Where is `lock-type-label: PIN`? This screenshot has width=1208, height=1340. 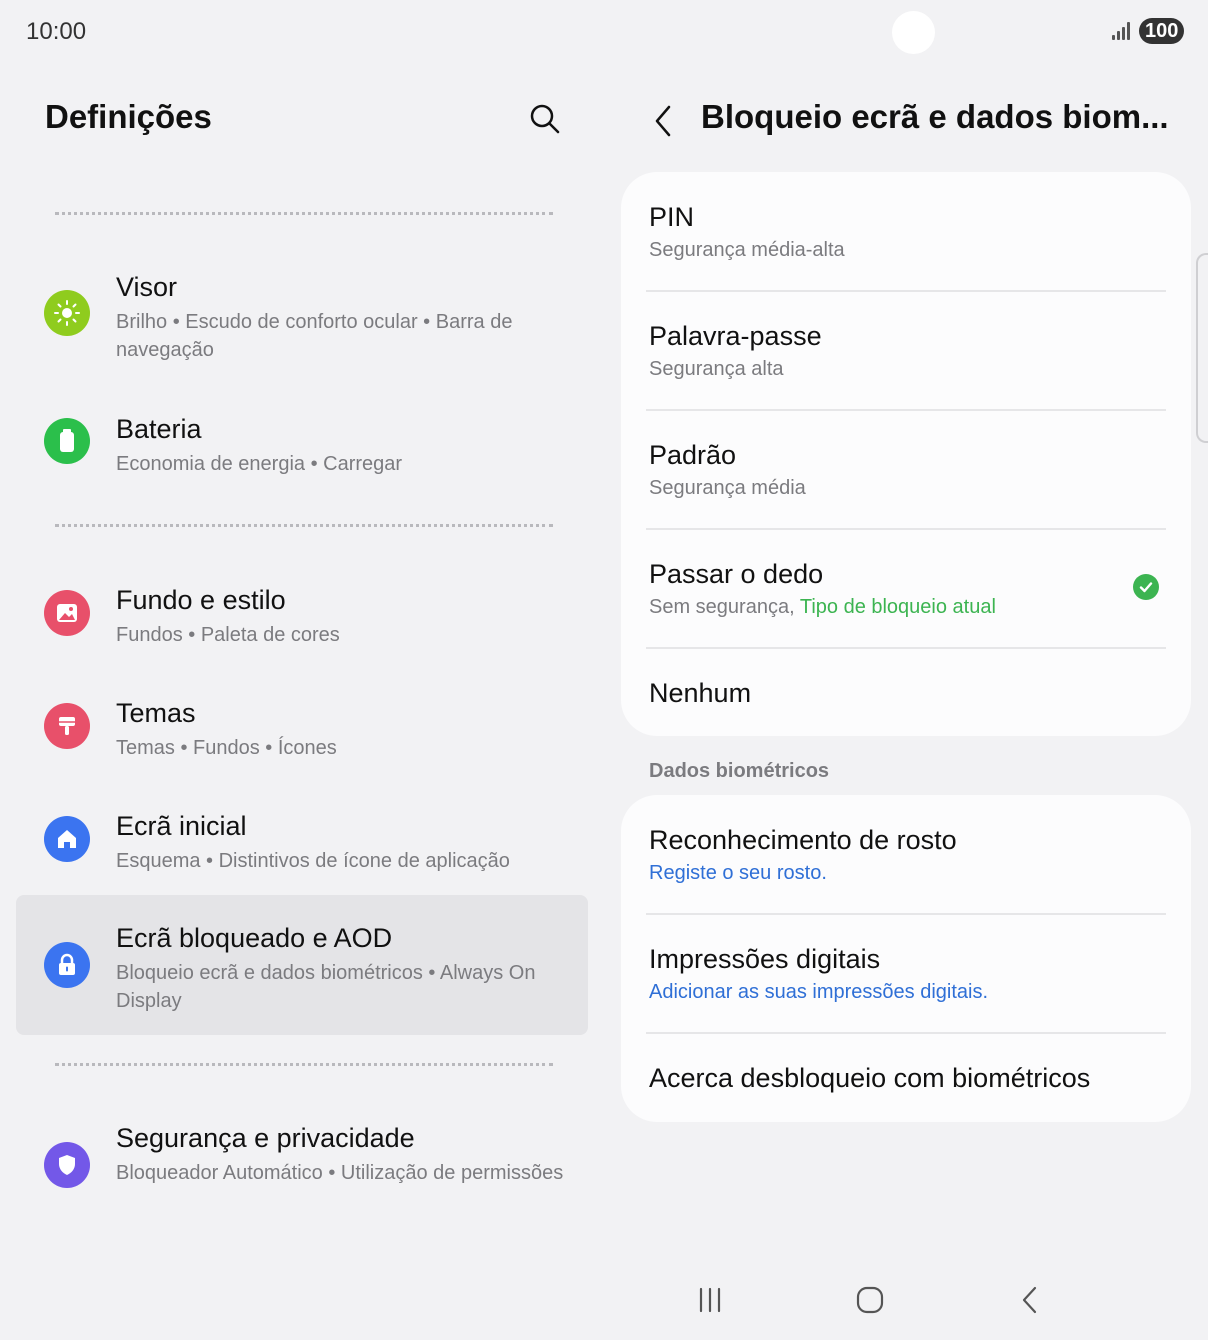
lock-type-label: PIN is located at coordinates (672, 217).